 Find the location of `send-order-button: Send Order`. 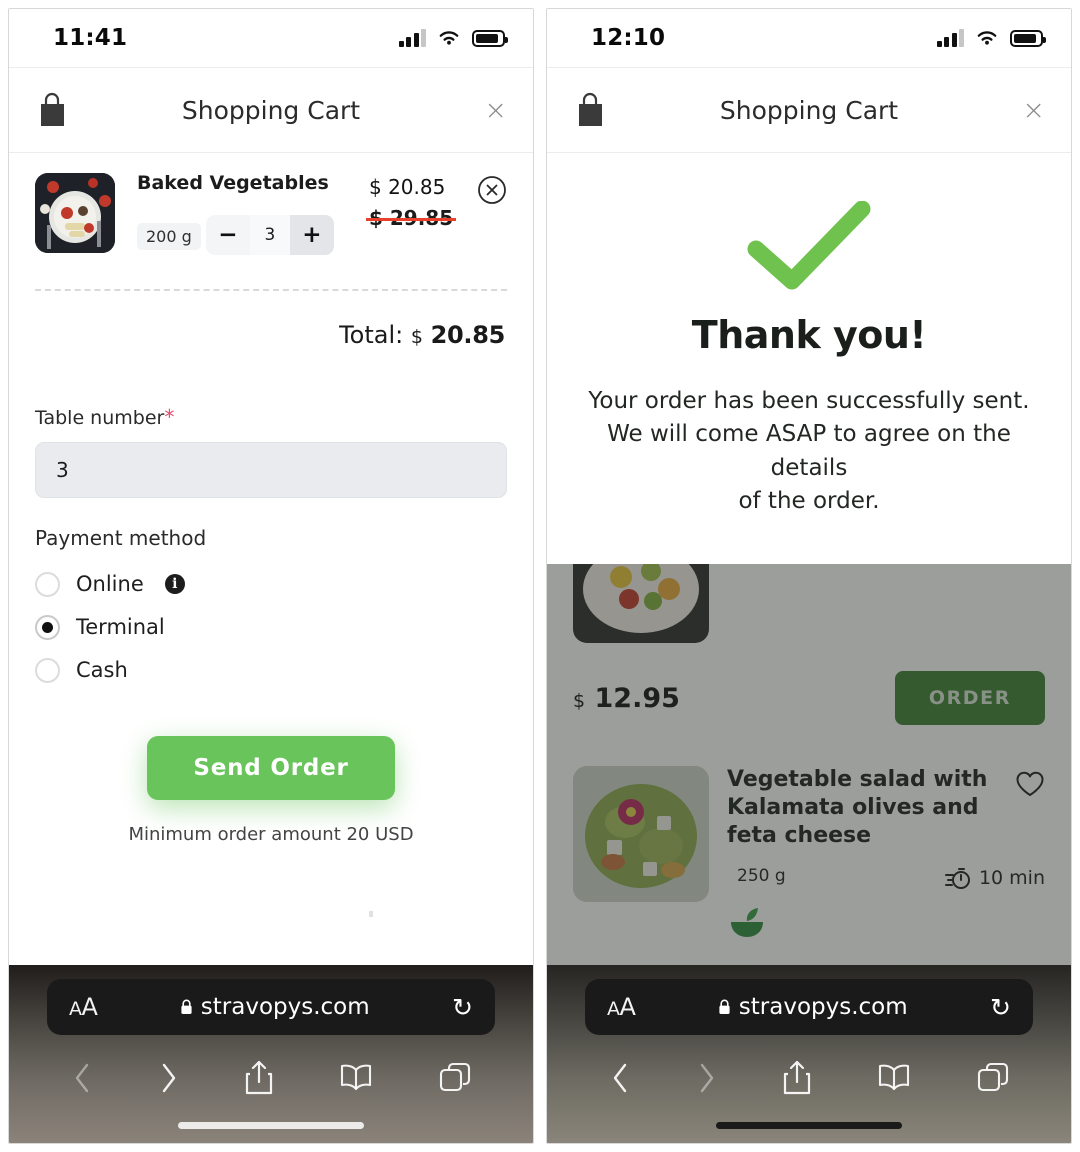

send-order-button: Send Order is located at coordinates (271, 767).